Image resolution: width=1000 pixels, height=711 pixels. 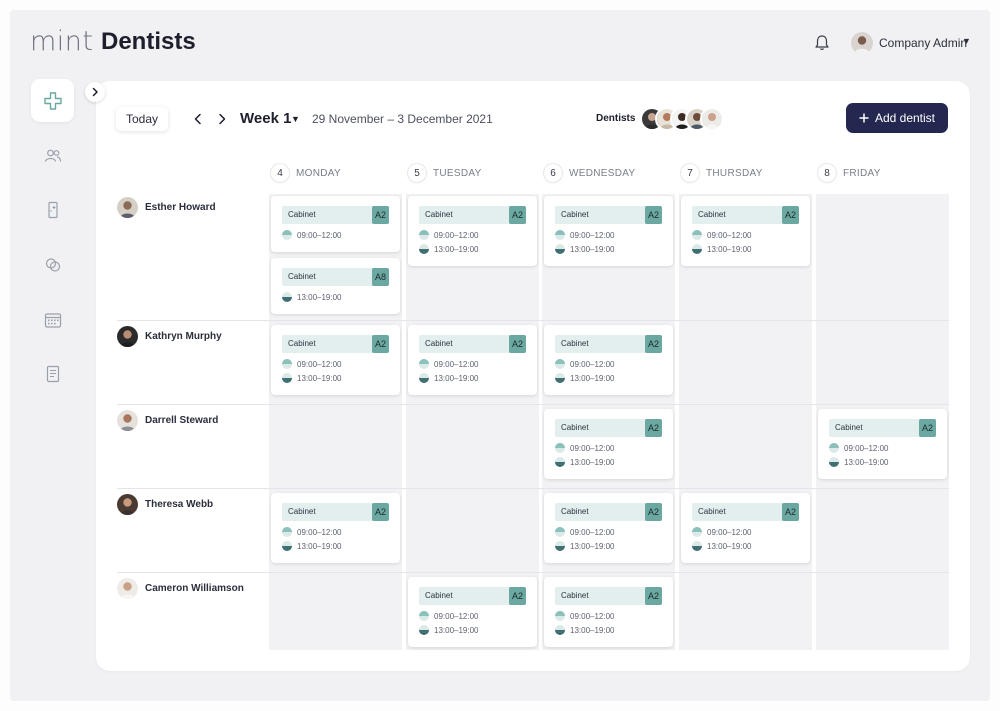 I want to click on next-week-button, so click(x=222, y=119).